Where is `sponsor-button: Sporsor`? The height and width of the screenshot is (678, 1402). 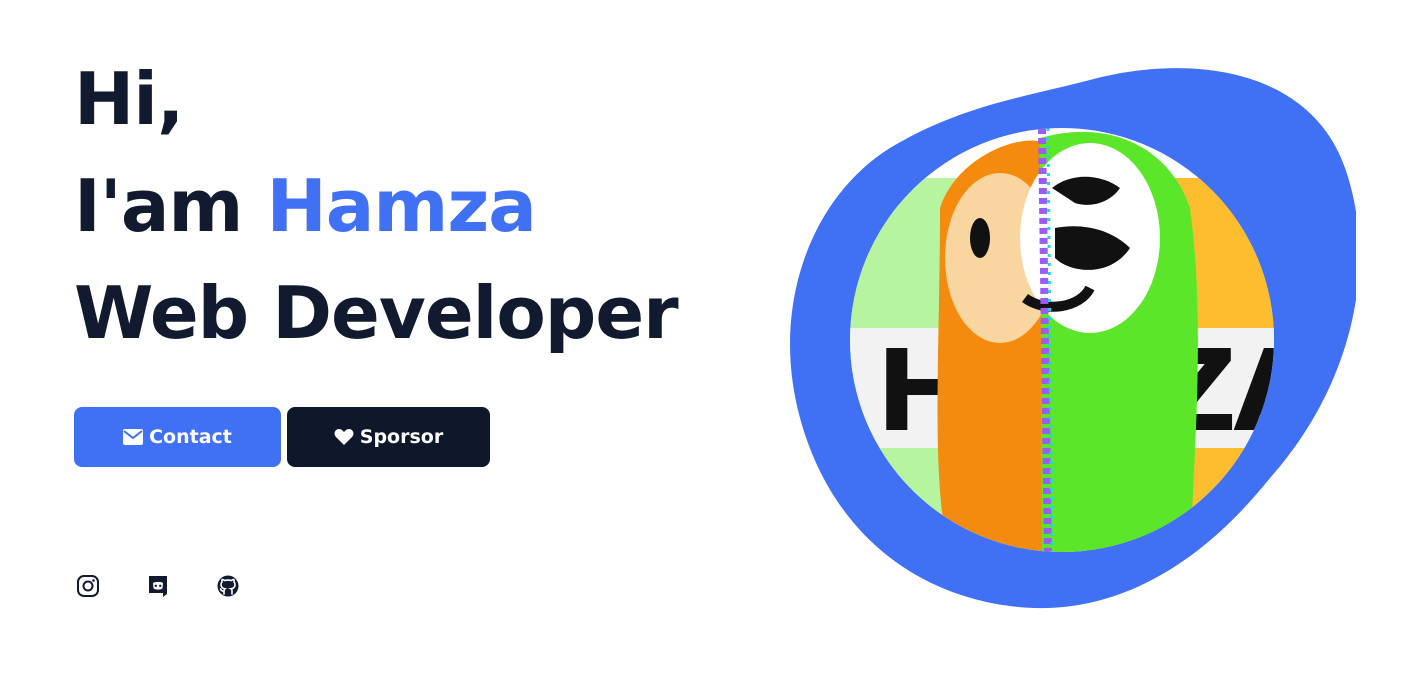 sponsor-button: Sporsor is located at coordinates (388, 437).